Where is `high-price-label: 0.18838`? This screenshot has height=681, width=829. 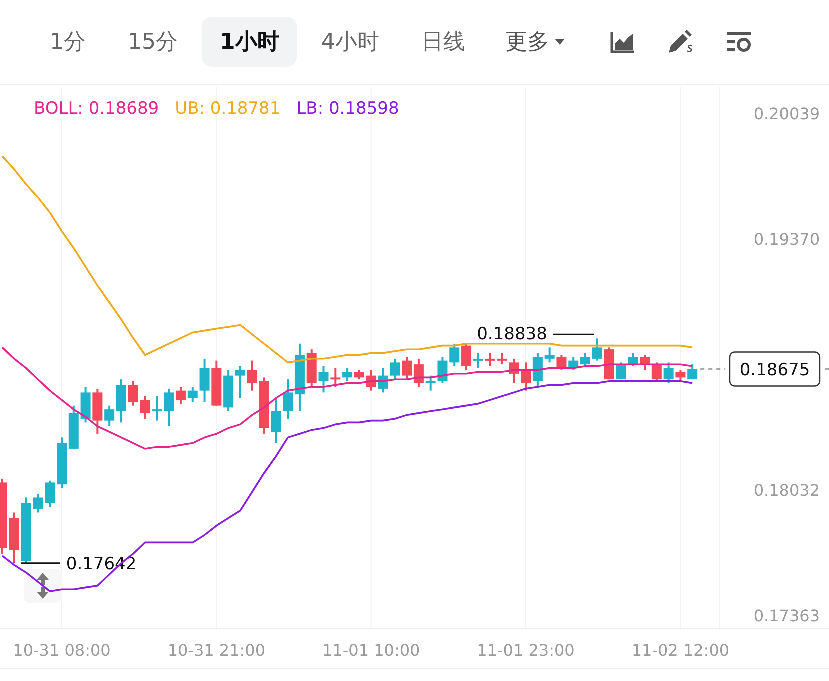
high-price-label: 0.18838 is located at coordinates (512, 334).